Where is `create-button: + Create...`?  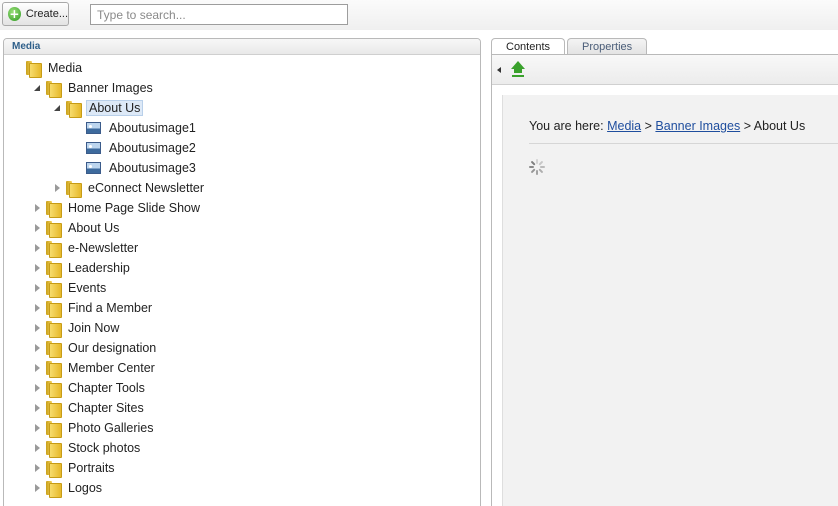 create-button: + Create... is located at coordinates (35, 14).